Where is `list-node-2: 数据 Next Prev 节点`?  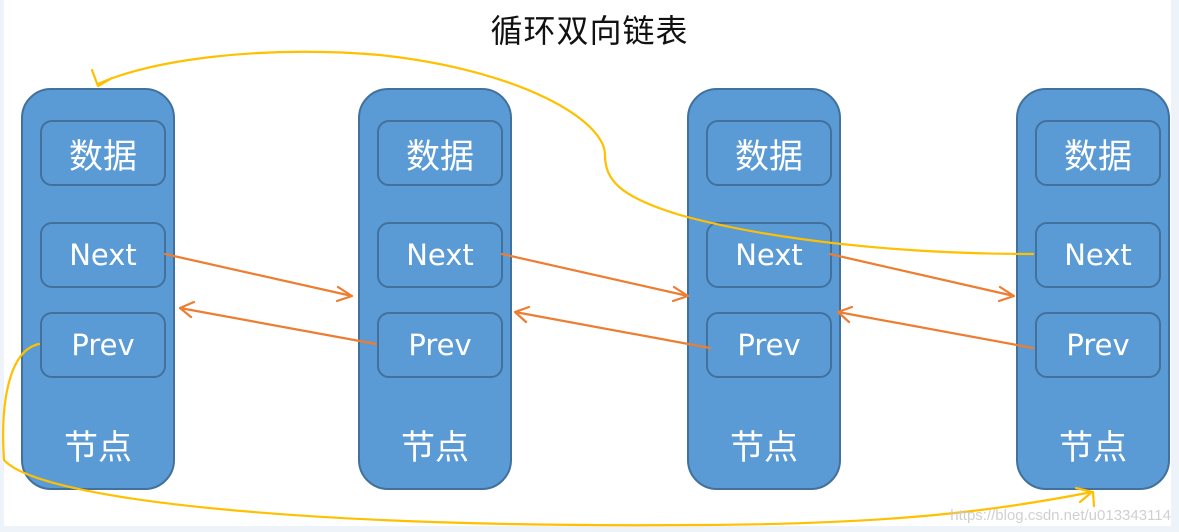
list-node-2: 数据 Next Prev 节点 is located at coordinates (435, 289).